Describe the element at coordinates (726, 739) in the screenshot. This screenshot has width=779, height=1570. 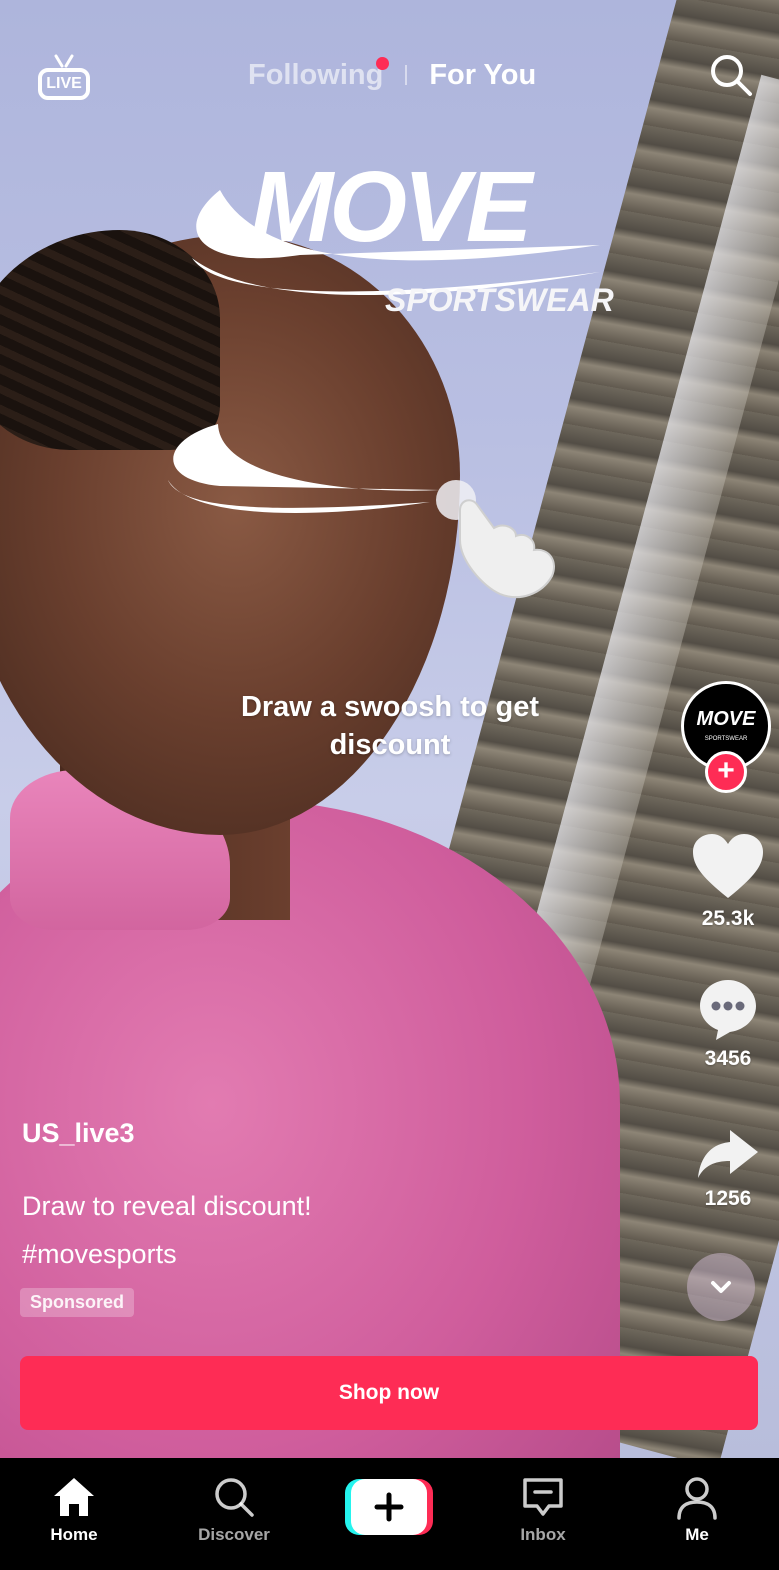
I see `avatar-brand-sub: SPORTSWEAR` at that location.